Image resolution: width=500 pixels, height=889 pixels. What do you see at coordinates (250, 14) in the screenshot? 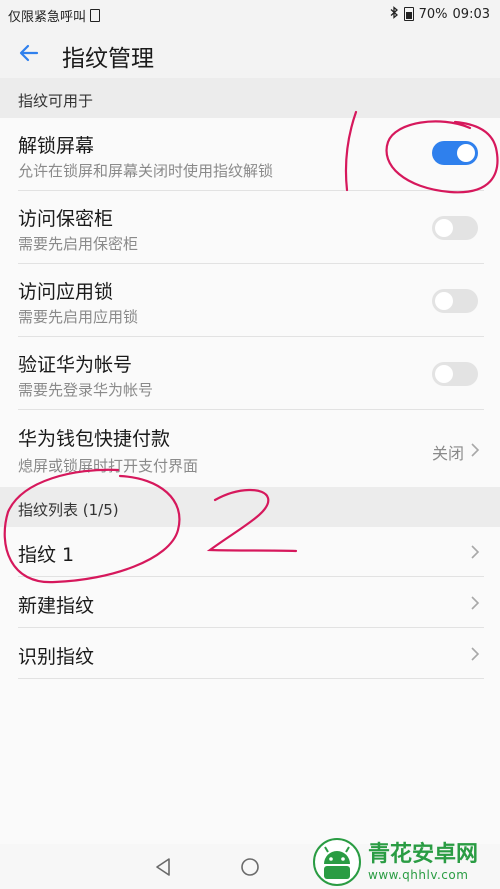
I see `status-bar: 仅限紧急呼叫 70% 09:03` at bounding box center [250, 14].